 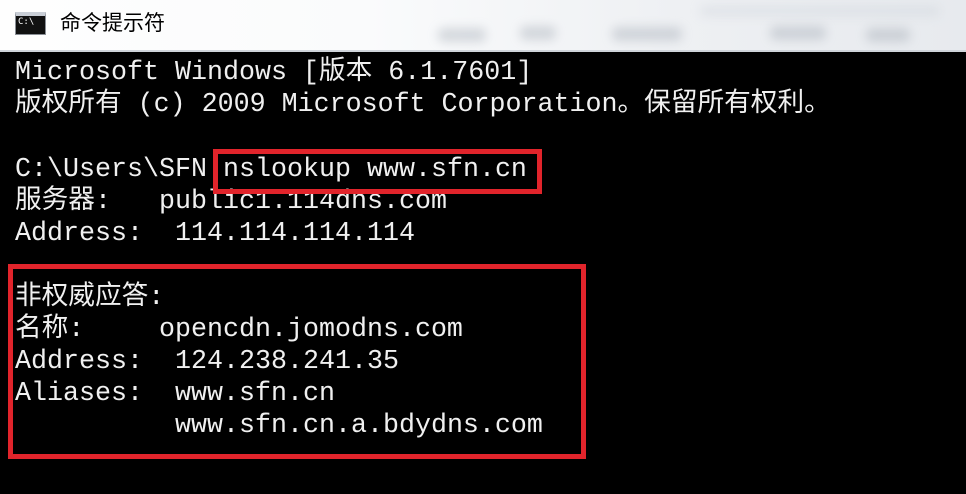 What do you see at coordinates (63, 202) in the screenshot?
I see `server-label: 服务器:` at bounding box center [63, 202].